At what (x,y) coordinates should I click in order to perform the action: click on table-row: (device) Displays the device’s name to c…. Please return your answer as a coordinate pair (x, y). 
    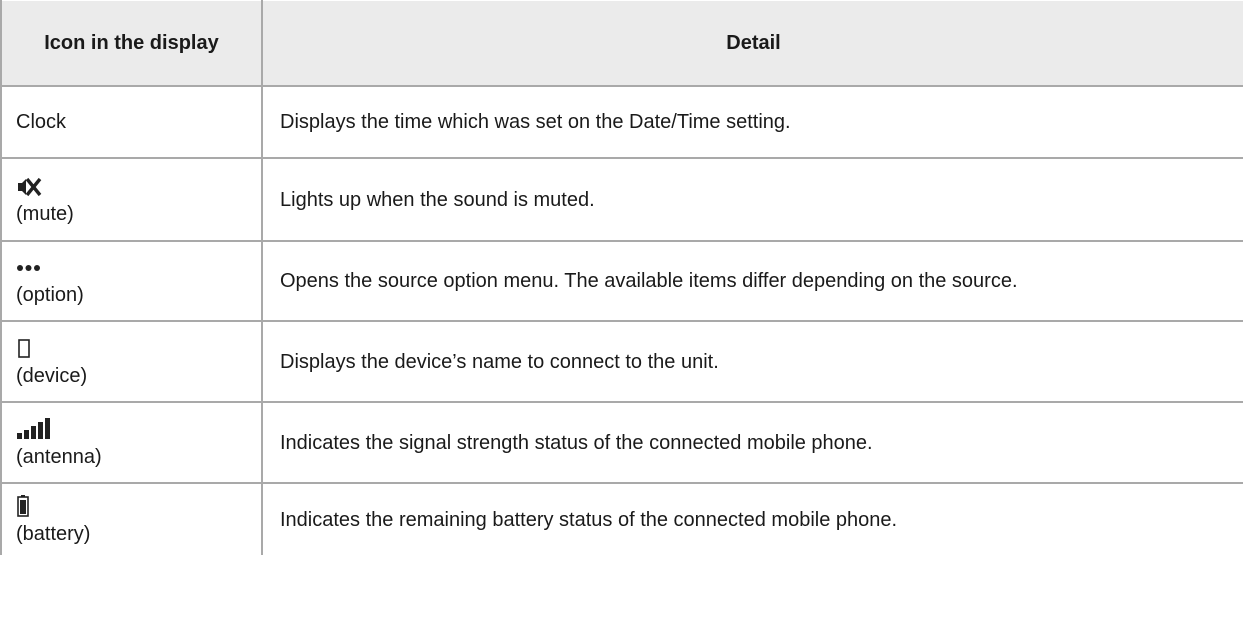
    Looking at the image, I should click on (622, 362).